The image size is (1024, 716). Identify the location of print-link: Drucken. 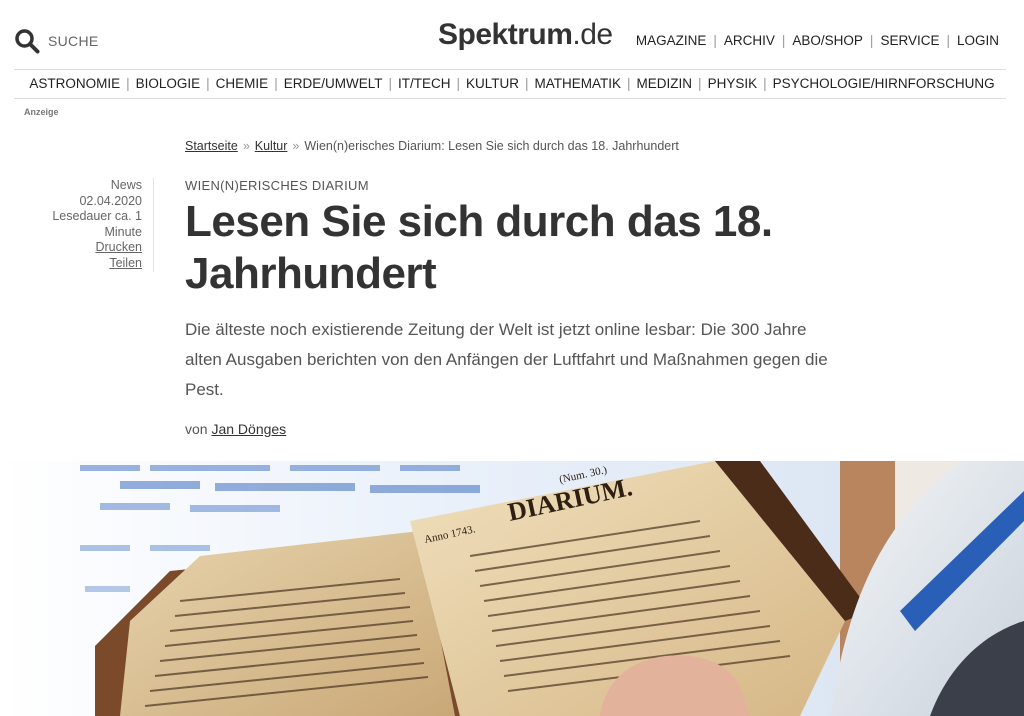
(87, 248).